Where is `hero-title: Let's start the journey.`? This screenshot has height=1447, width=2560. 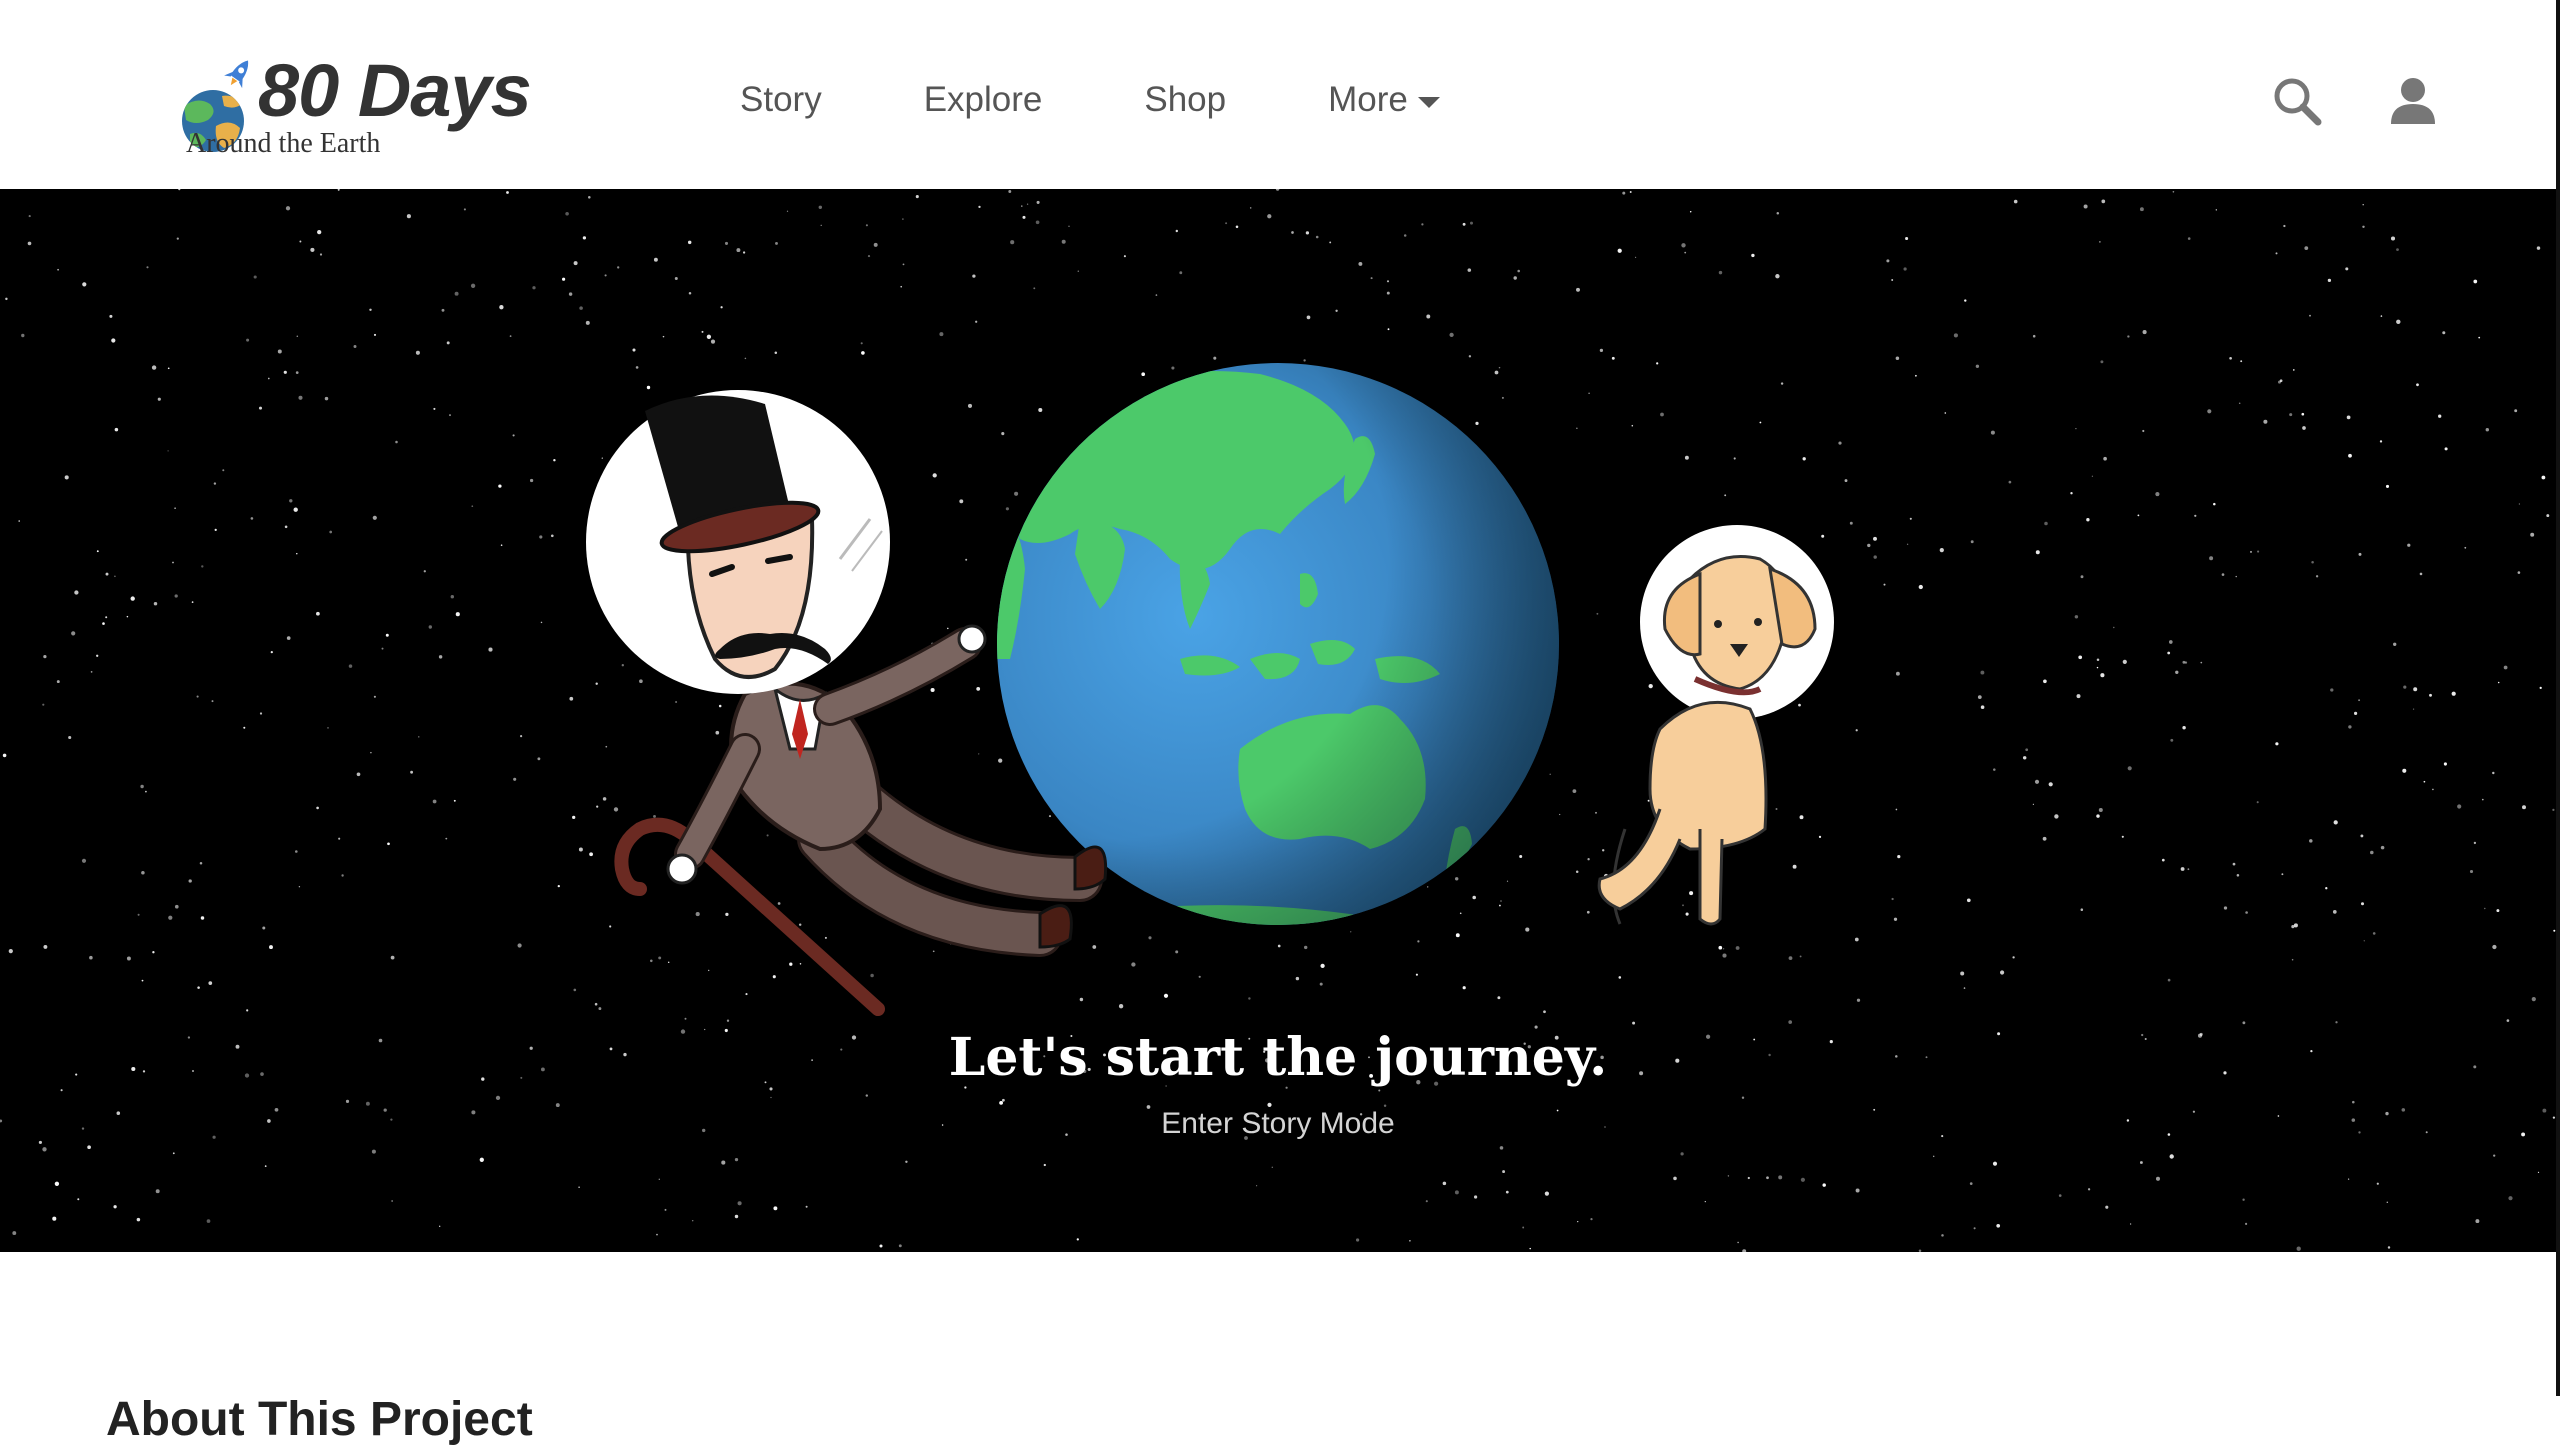 hero-title: Let's start the journey. is located at coordinates (1278, 1057).